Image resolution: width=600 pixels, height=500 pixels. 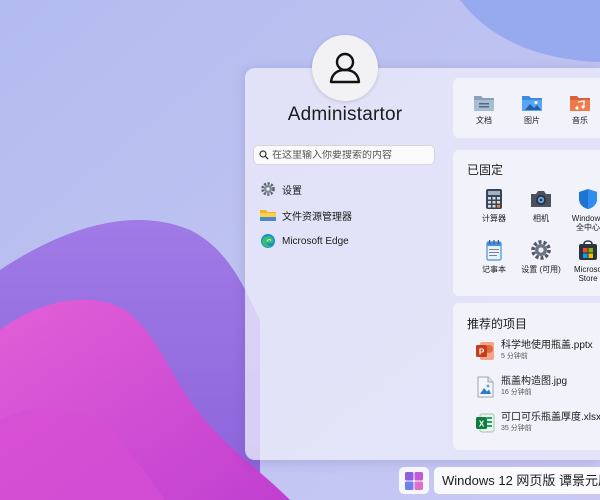 I want to click on pin-item-notepad: 记事本, so click(x=494, y=256).